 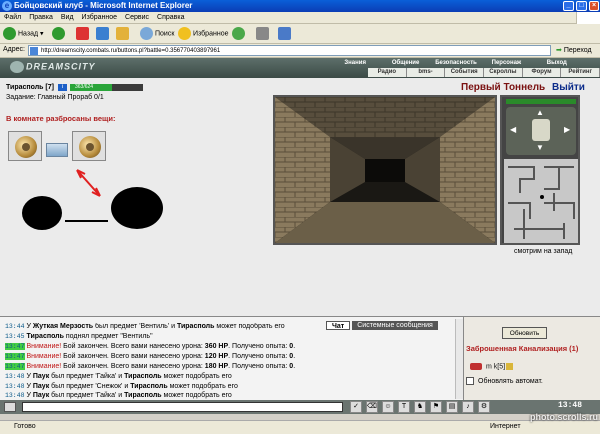 I want to click on tab-system-messages: Системные сообщения, so click(x=395, y=325).